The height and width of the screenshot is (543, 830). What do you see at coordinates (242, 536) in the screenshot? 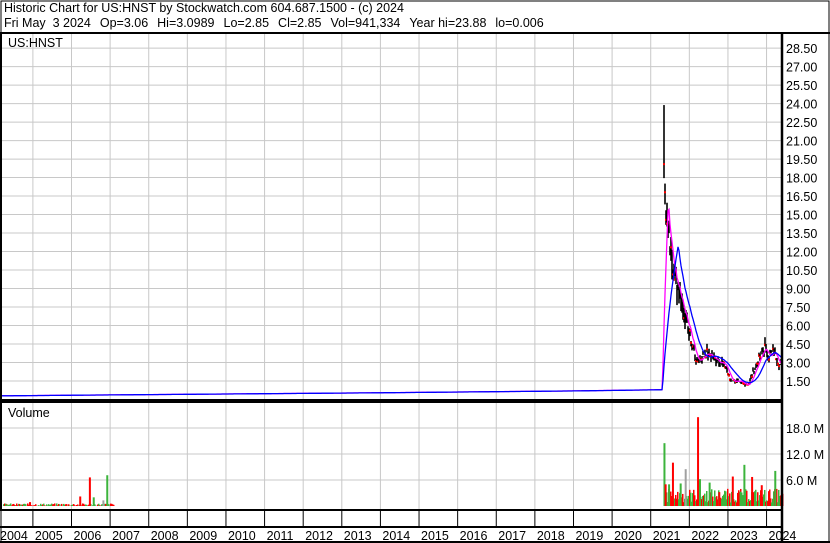
I see `x-tick-label: 2010` at bounding box center [242, 536].